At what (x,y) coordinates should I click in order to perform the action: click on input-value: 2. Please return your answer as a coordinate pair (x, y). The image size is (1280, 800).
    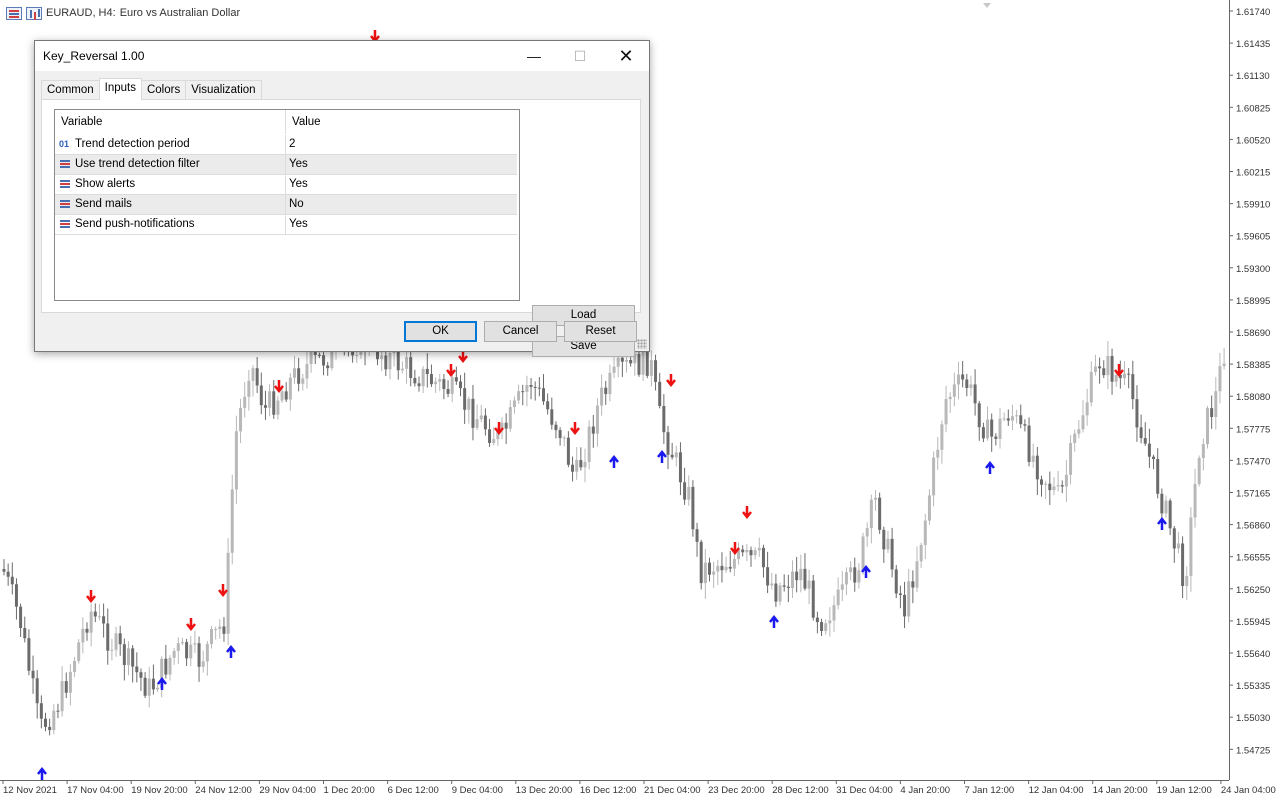
    Looking at the image, I should click on (402, 144).